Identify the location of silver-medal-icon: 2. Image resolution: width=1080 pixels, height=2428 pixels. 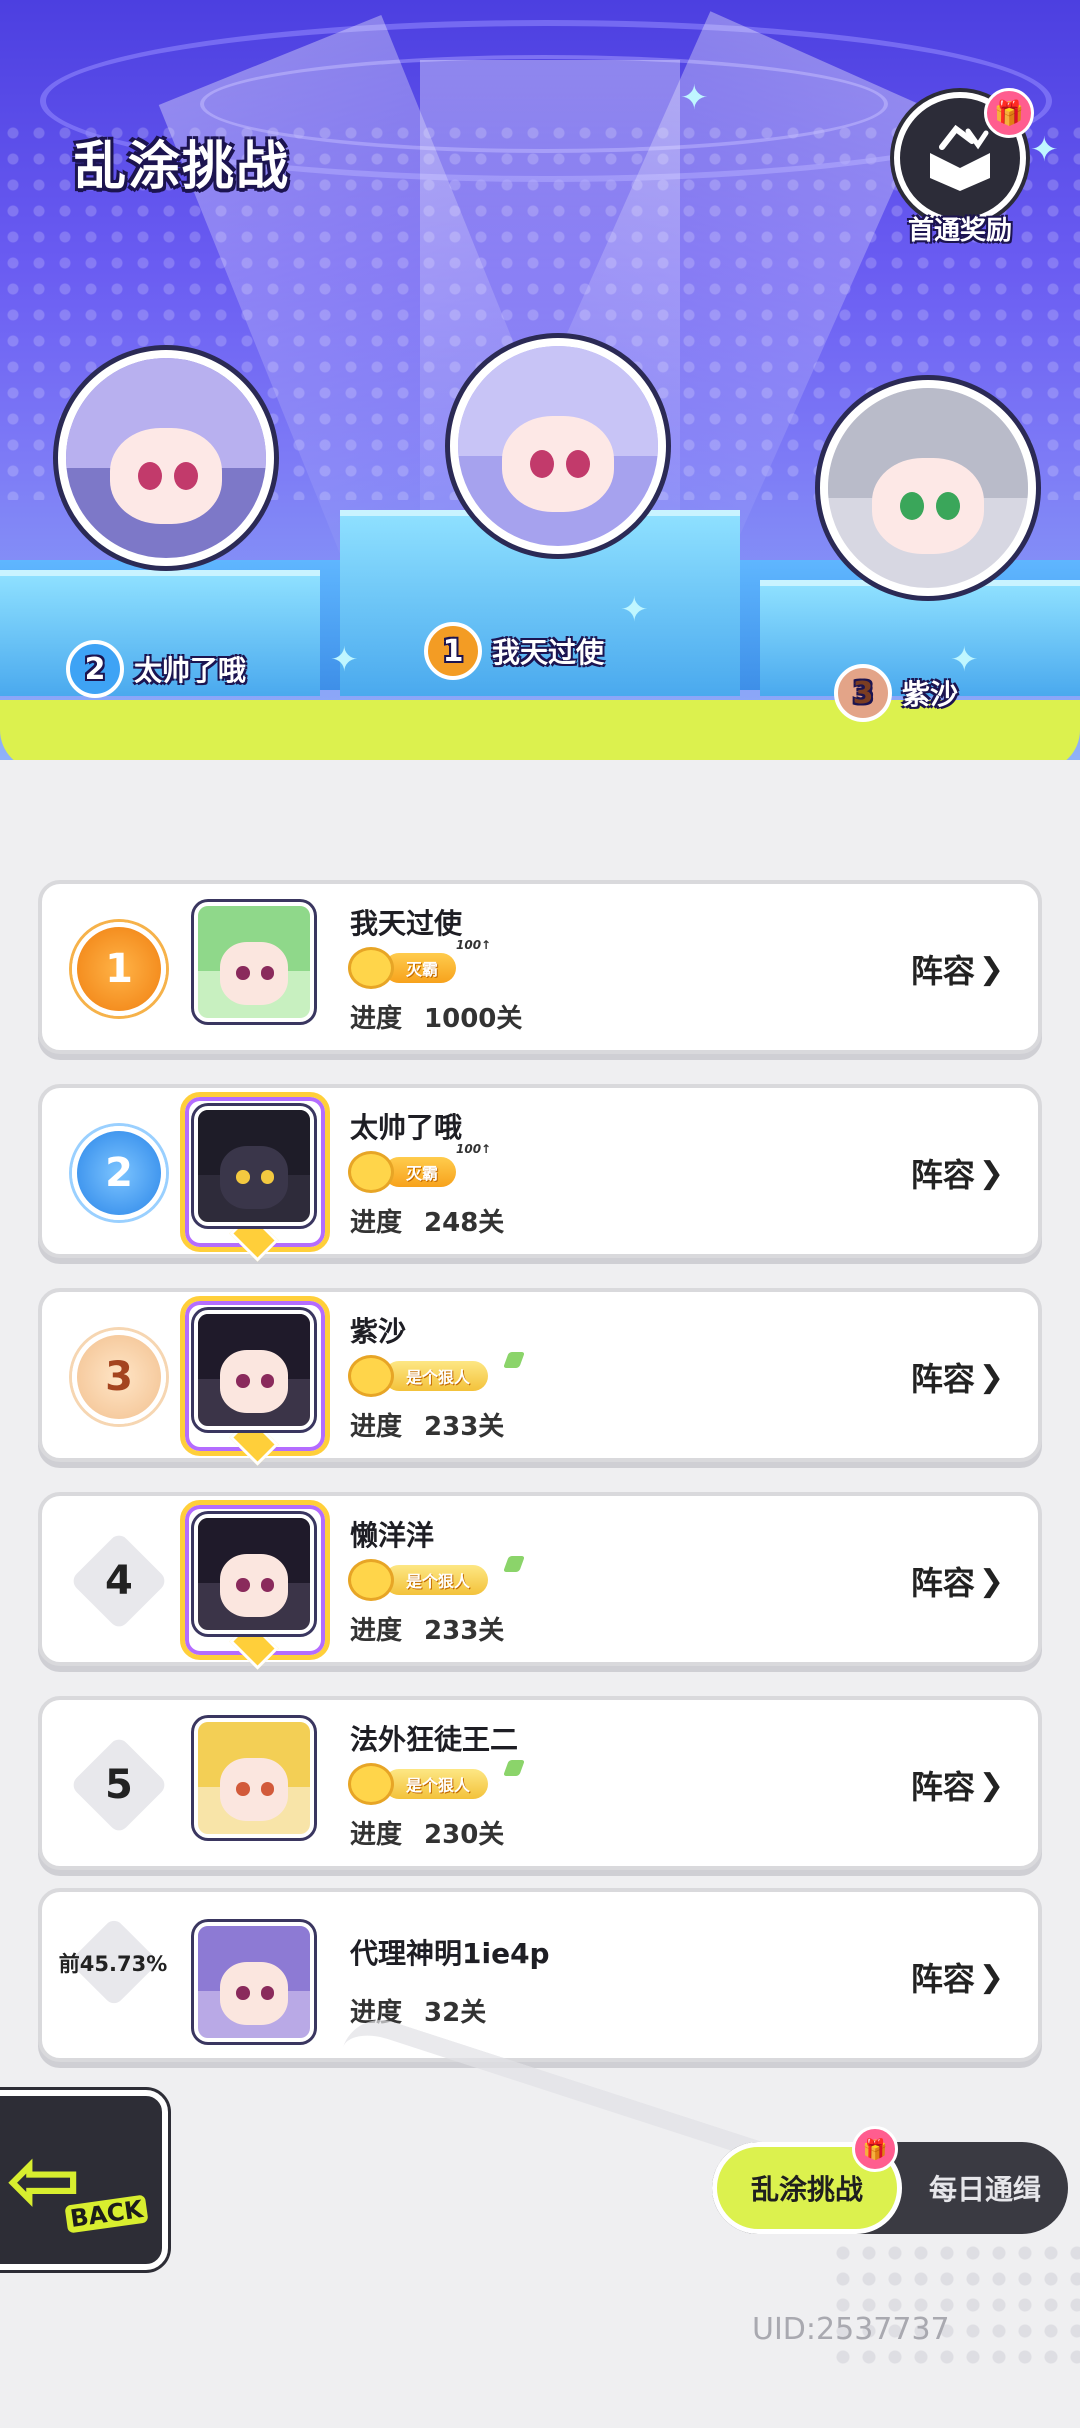
(119, 1173).